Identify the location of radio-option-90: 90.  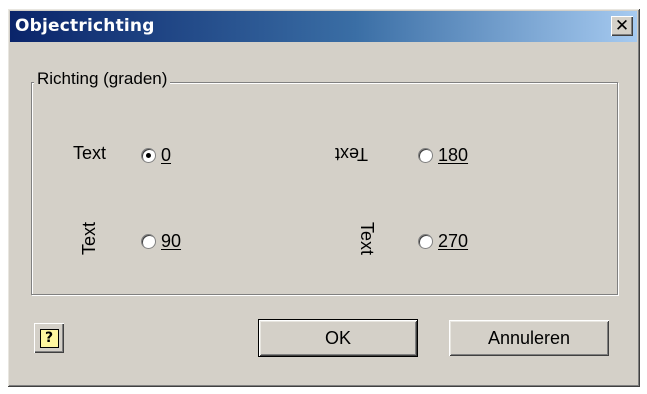
(161, 241).